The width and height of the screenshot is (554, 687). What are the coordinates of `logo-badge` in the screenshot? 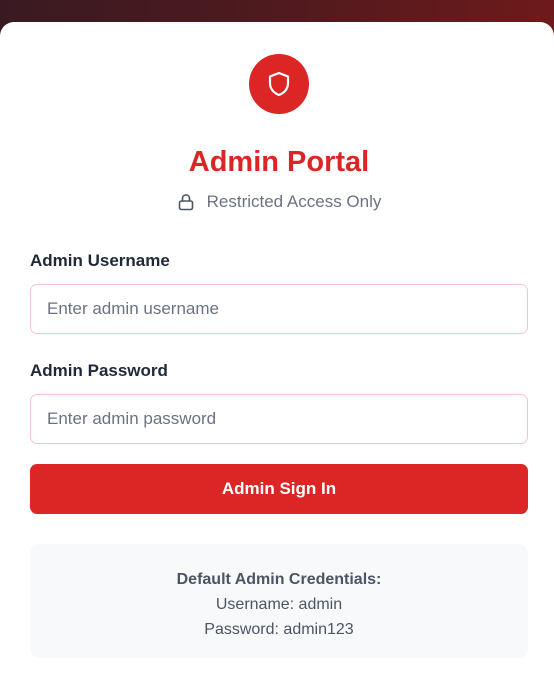 It's located at (279, 84).